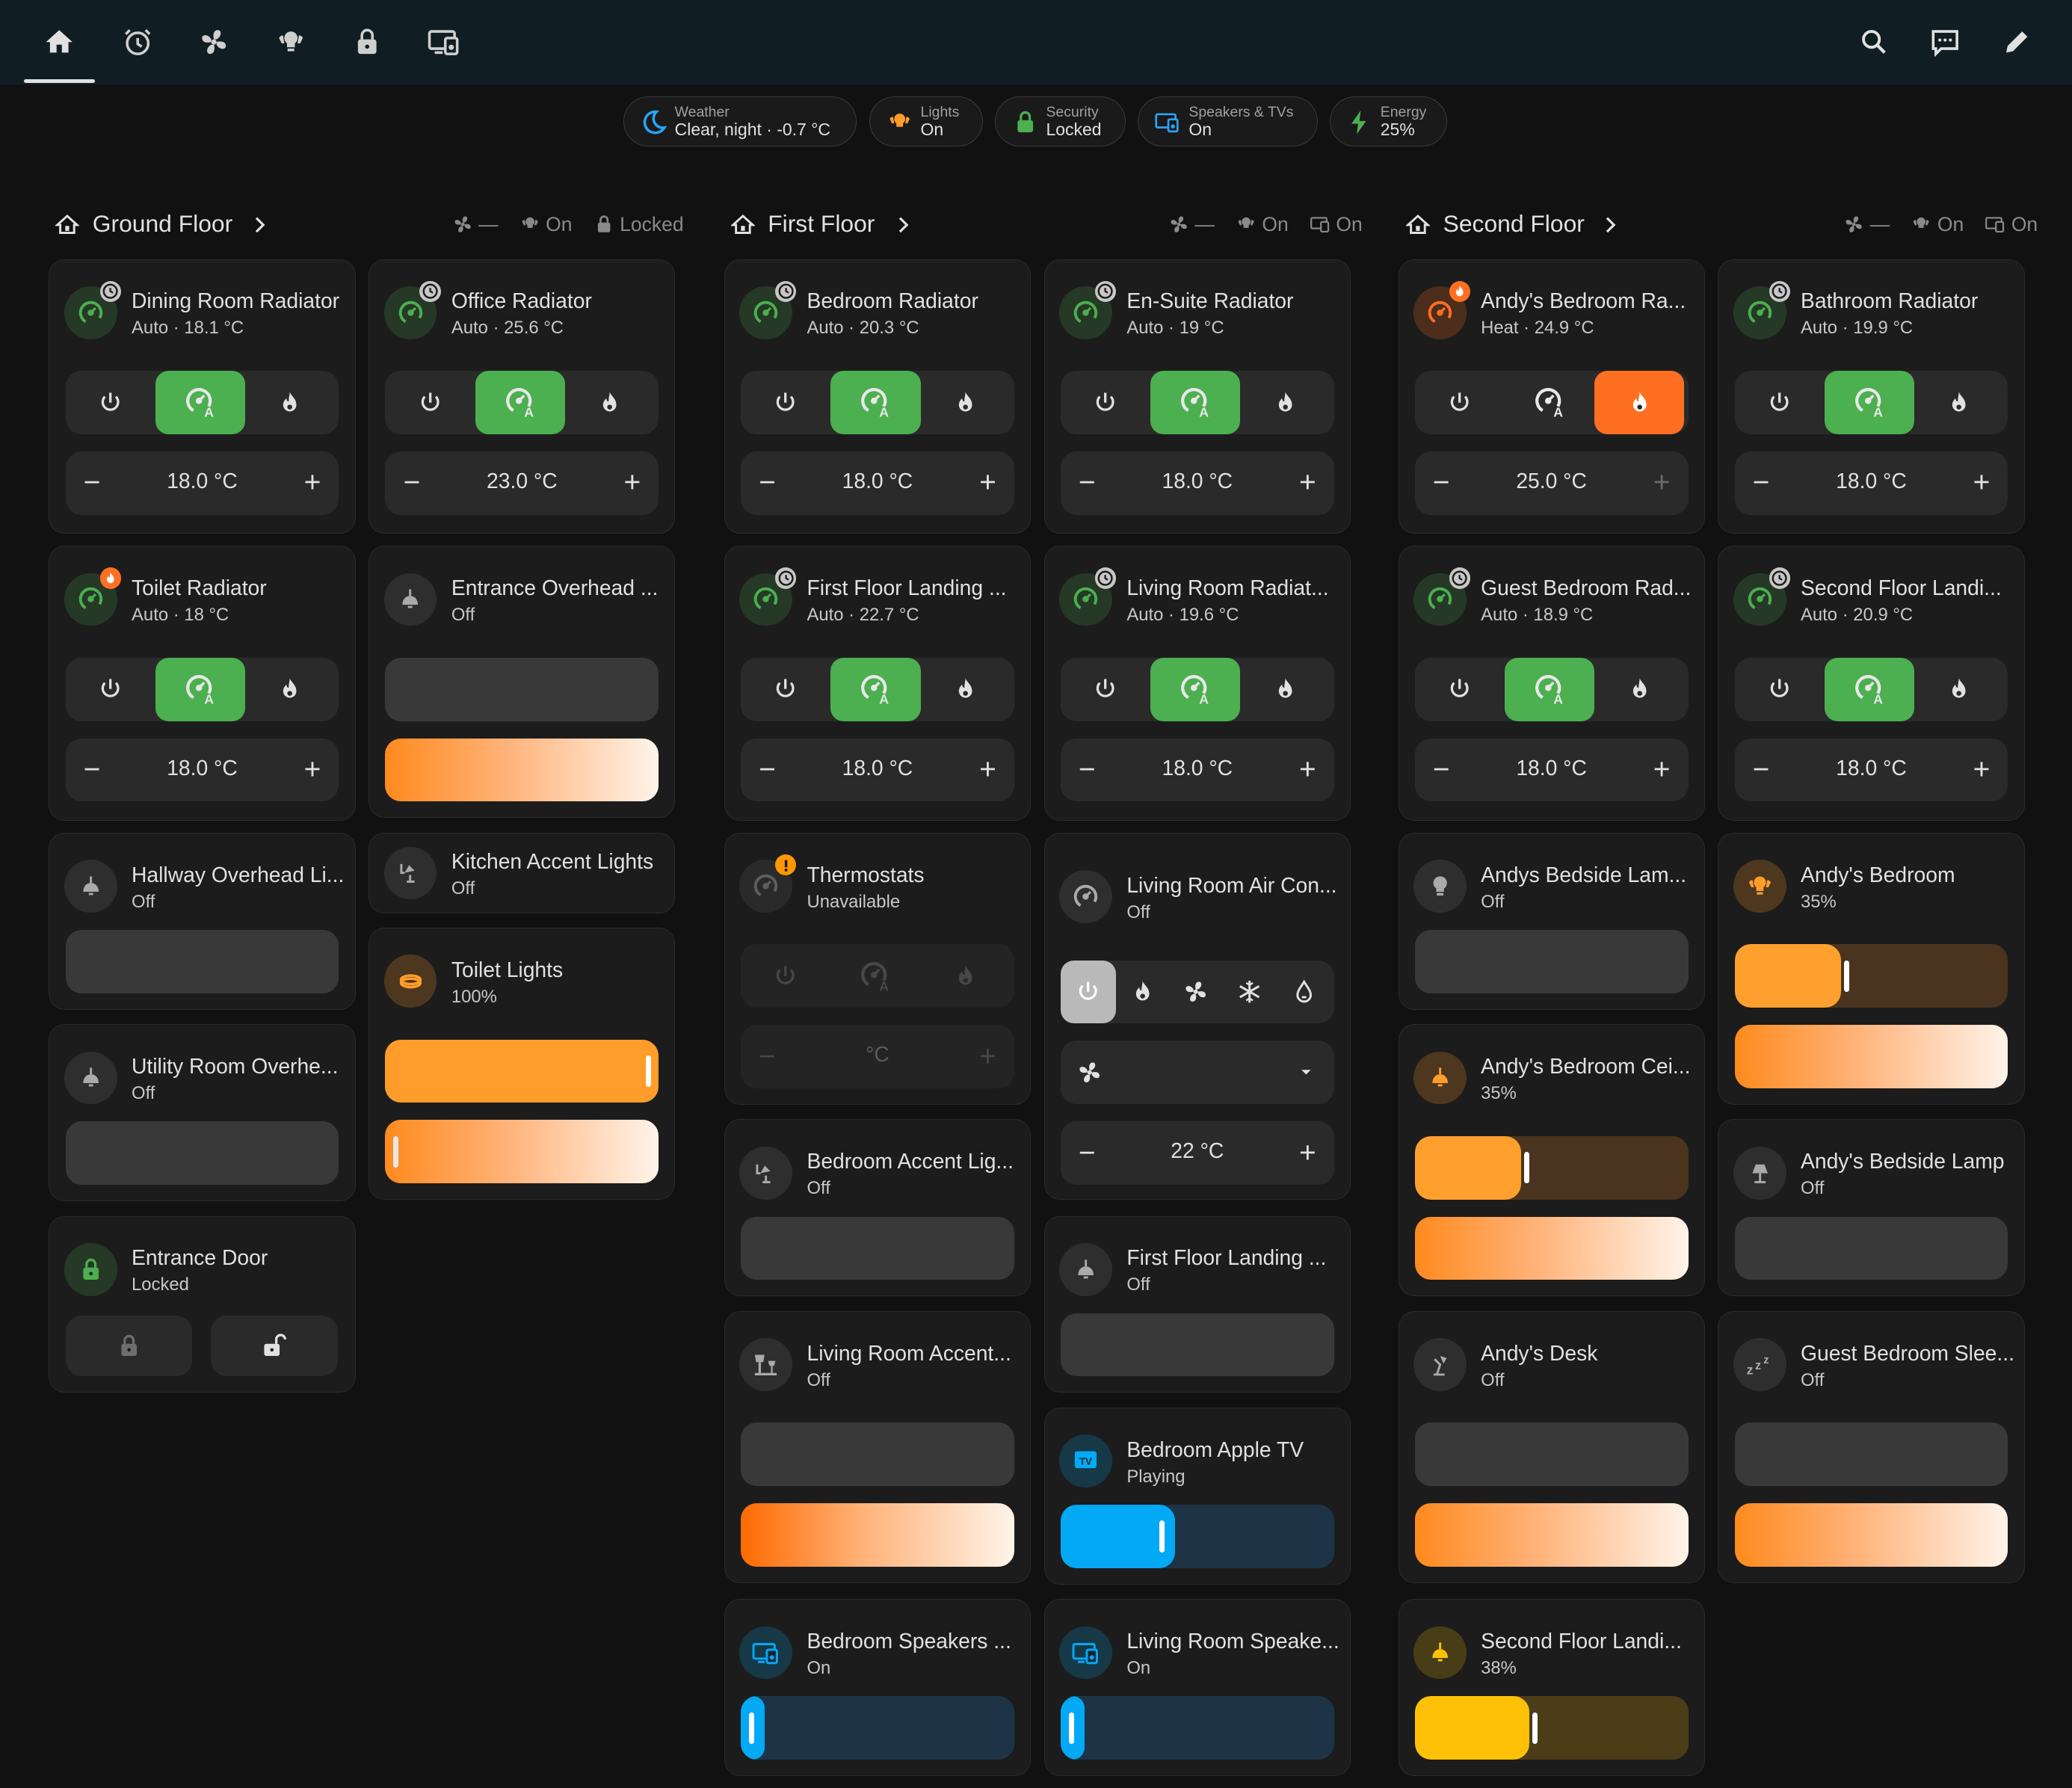 This screenshot has width=2072, height=1788. Describe the element at coordinates (168, 225) in the screenshot. I see `area-header-ground-floor: Ground Floor` at that location.